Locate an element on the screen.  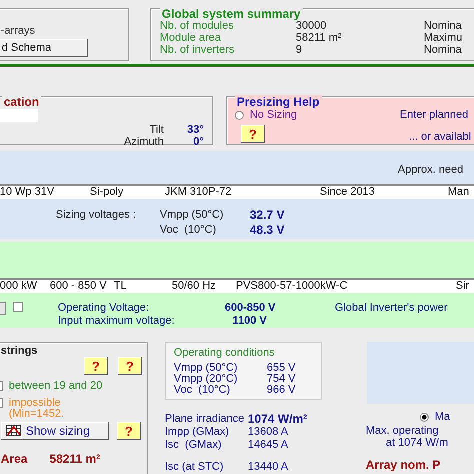
radio-label: No Sizing is located at coordinates (274, 115).